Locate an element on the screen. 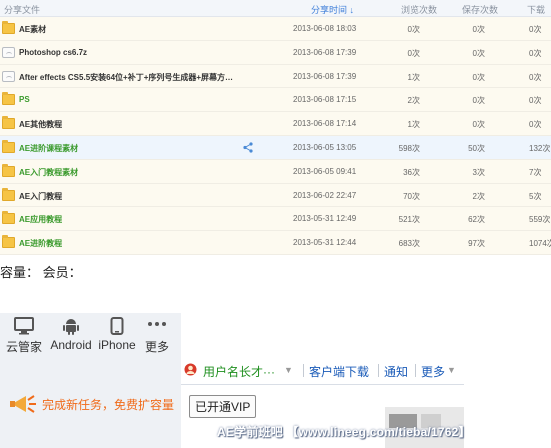 The image size is (551, 448). share-time: 2013-05-31 12:44 is located at coordinates (325, 243).